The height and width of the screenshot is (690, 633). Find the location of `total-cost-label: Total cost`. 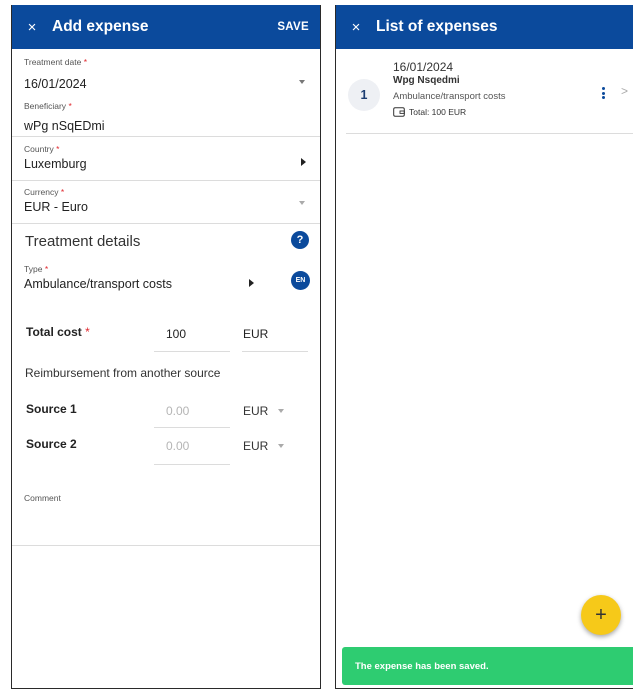

total-cost-label: Total cost is located at coordinates (54, 332).